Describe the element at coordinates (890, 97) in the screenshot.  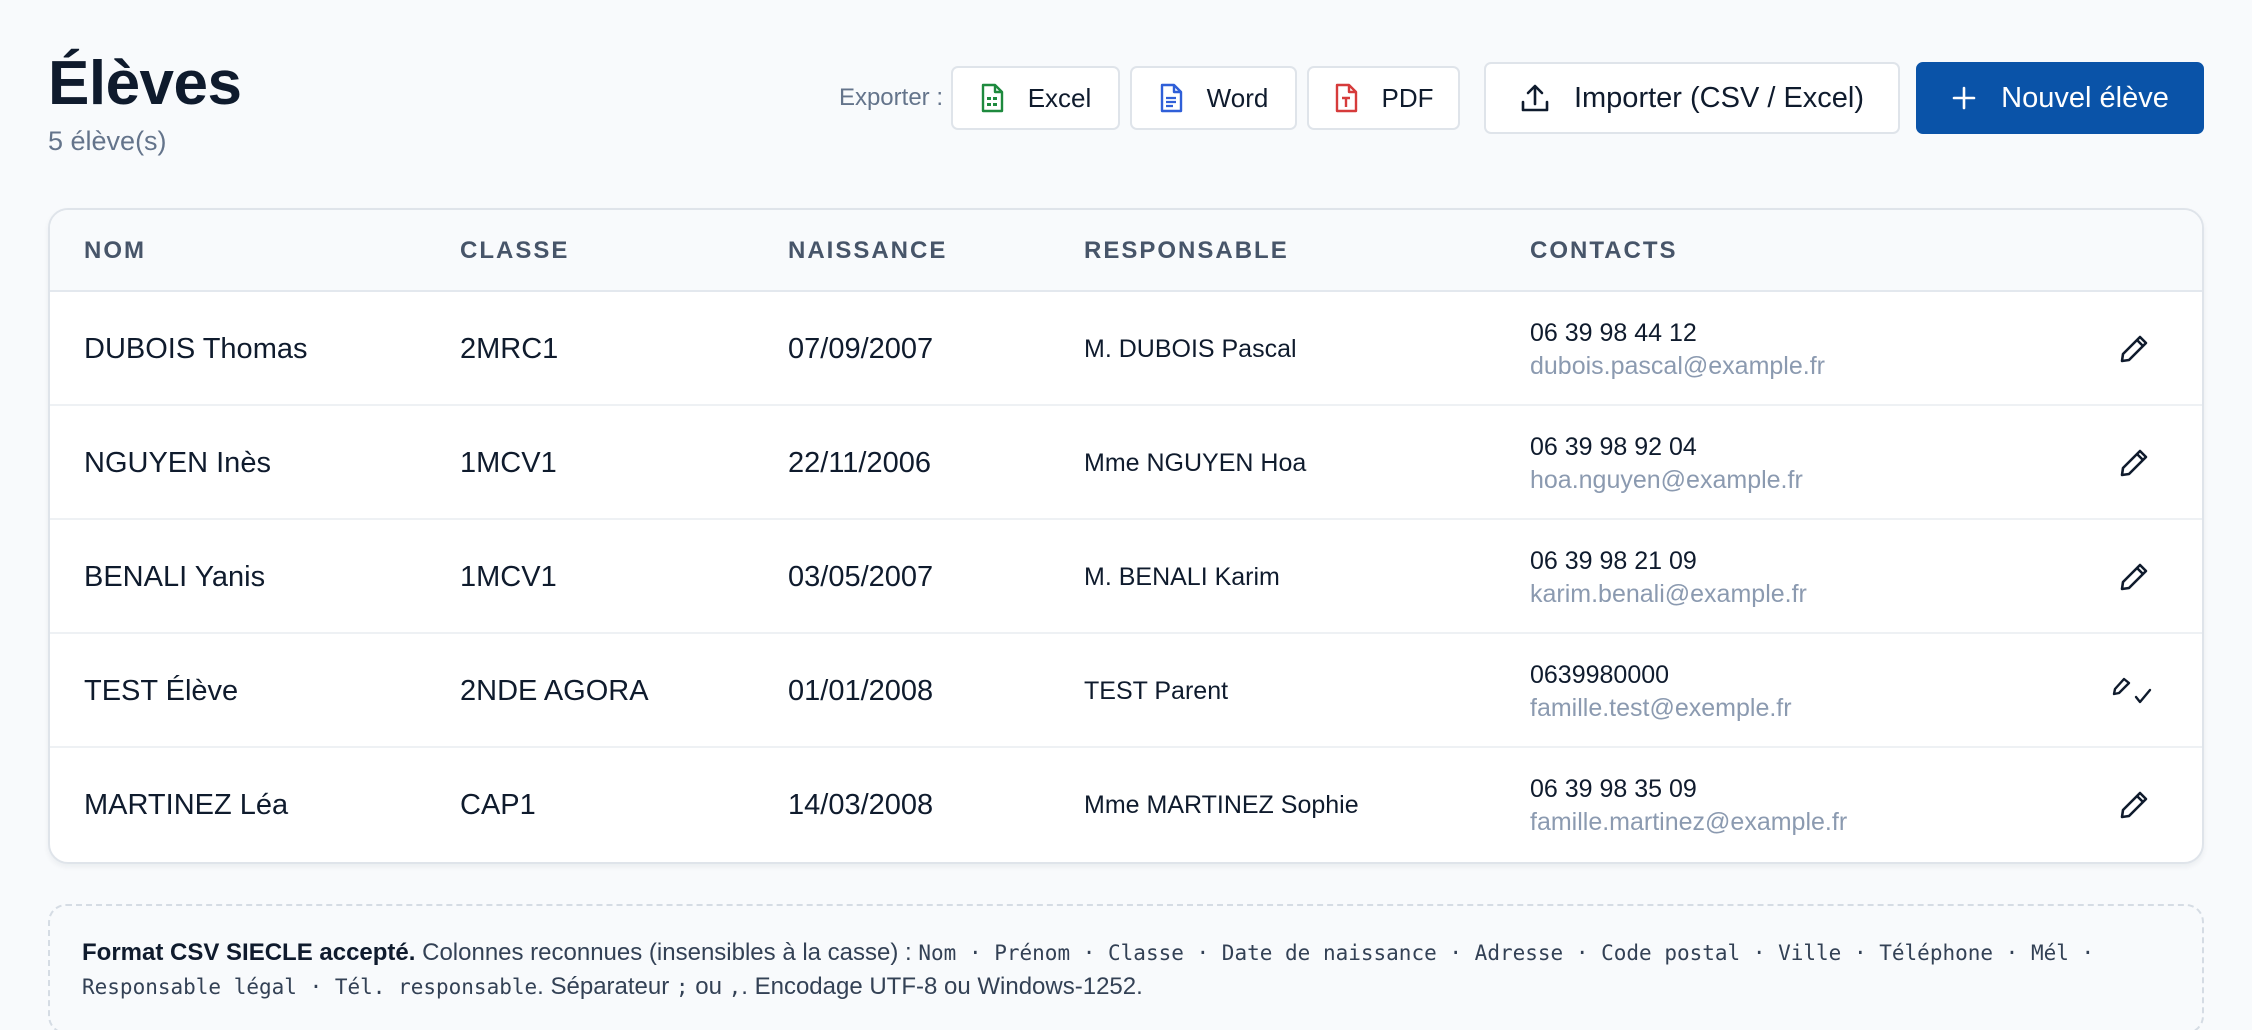
I see `export-label: Exporter :` at that location.